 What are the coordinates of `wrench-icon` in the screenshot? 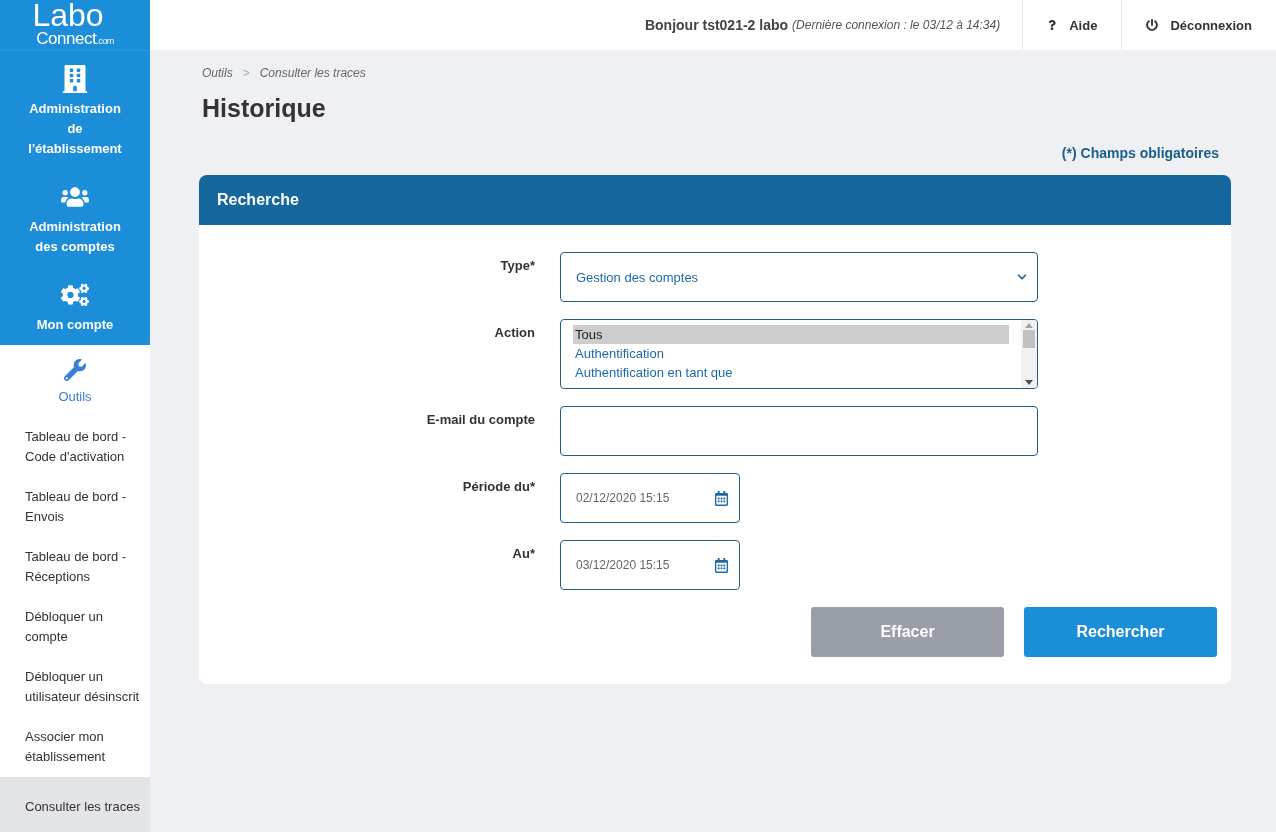 It's located at (75, 370).